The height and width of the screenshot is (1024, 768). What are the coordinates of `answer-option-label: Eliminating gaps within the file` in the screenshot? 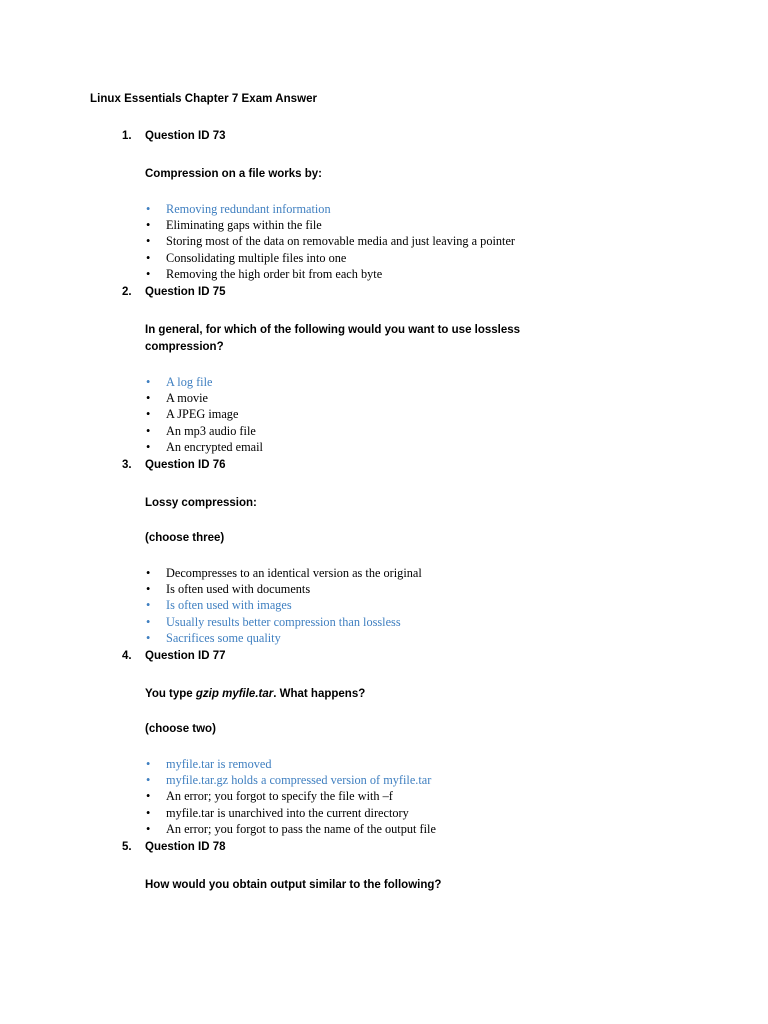 It's located at (244, 225).